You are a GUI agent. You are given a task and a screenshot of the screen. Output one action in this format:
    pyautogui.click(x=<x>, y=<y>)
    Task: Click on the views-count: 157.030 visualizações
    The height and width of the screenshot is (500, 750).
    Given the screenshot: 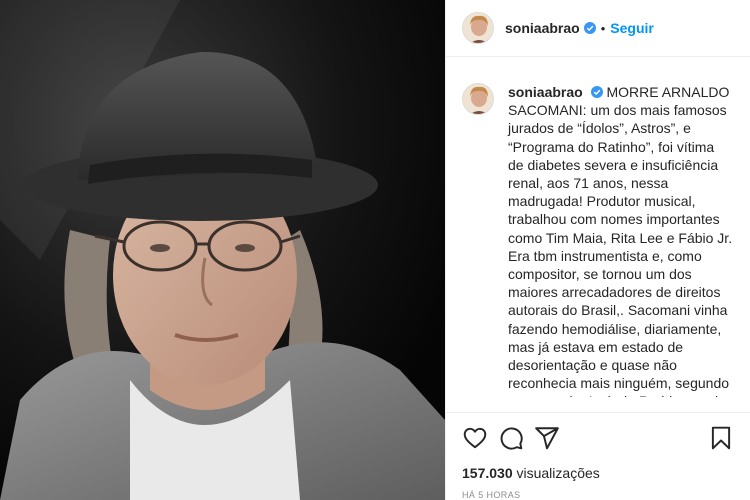 What is the action you would take?
    pyautogui.click(x=598, y=473)
    